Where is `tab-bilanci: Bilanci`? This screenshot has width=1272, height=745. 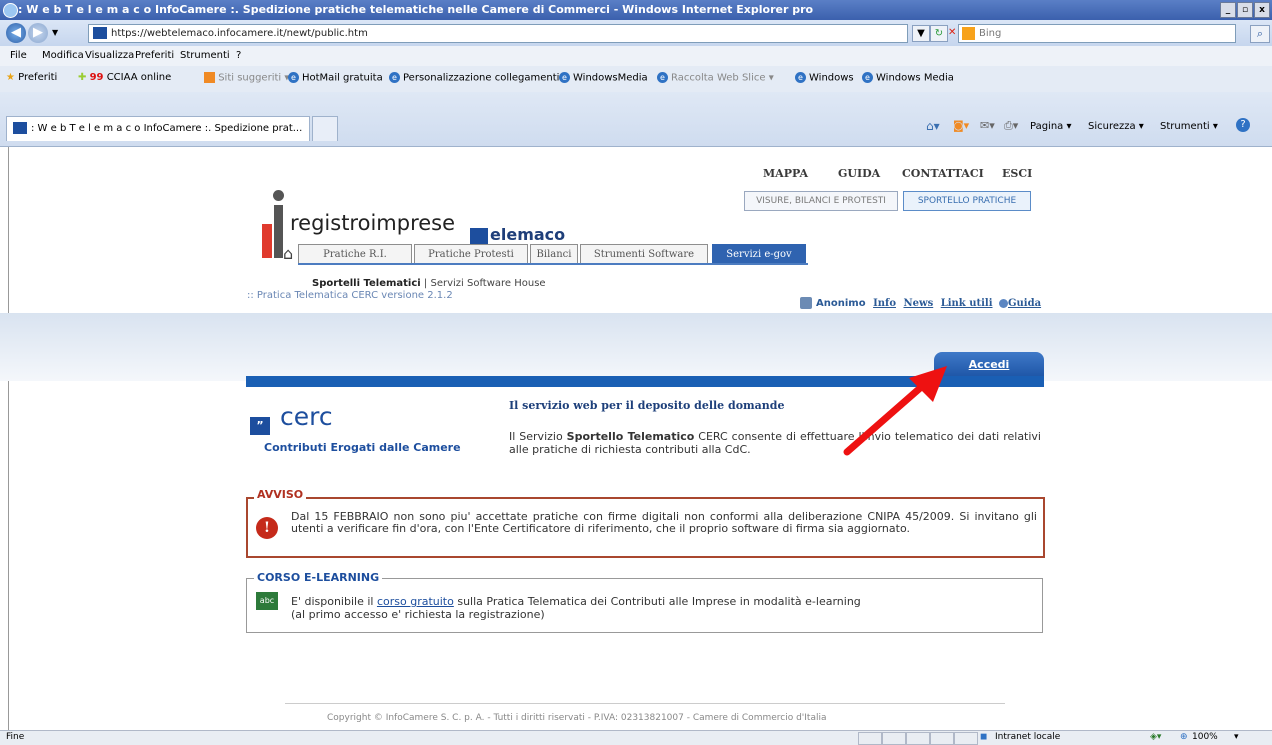 tab-bilanci: Bilanci is located at coordinates (554, 254).